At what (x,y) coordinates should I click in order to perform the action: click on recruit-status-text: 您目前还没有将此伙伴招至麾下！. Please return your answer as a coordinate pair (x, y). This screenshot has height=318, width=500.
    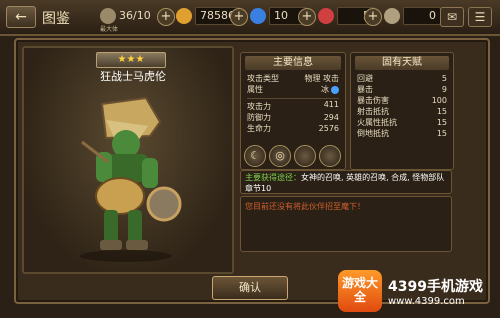
    Looking at the image, I should click on (305, 206).